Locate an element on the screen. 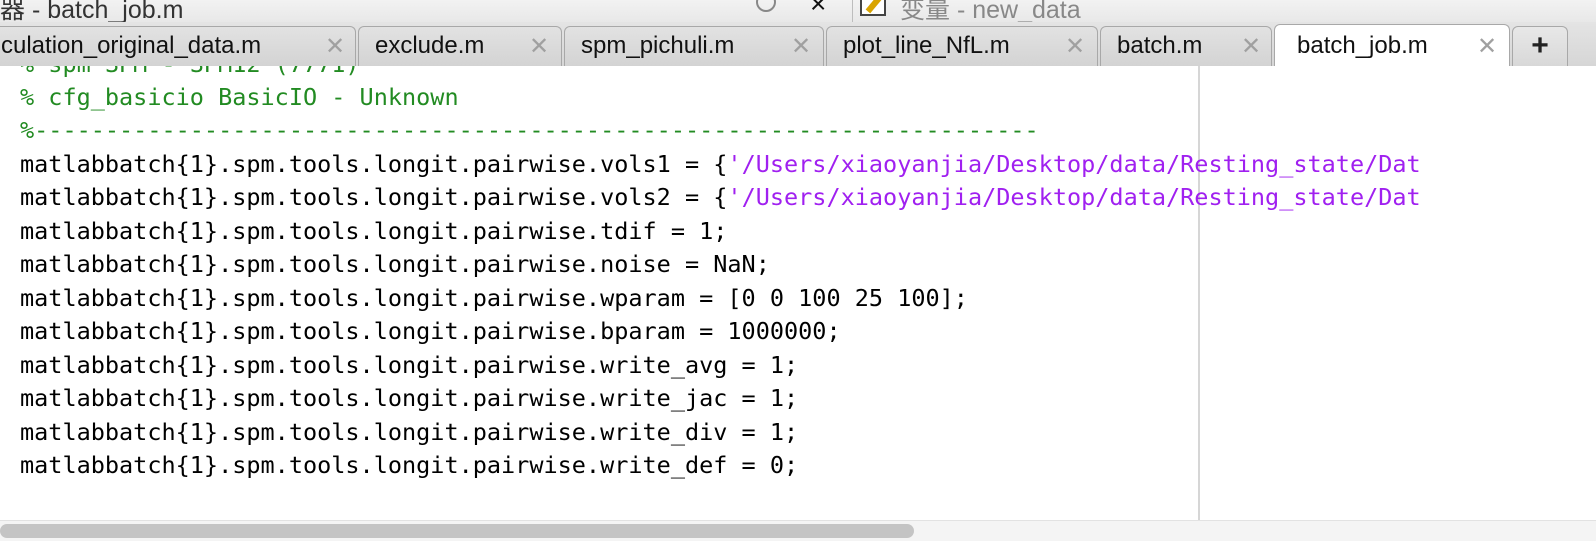 This screenshot has height=541, width=1596. tab-label: culation_original_data.m is located at coordinates (131, 45).